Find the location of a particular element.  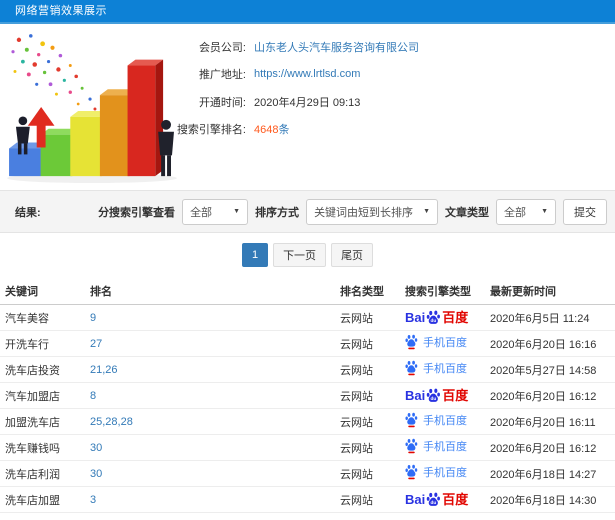

update-time-cell: 2020年6月20日 16:11 is located at coordinates (552, 421).